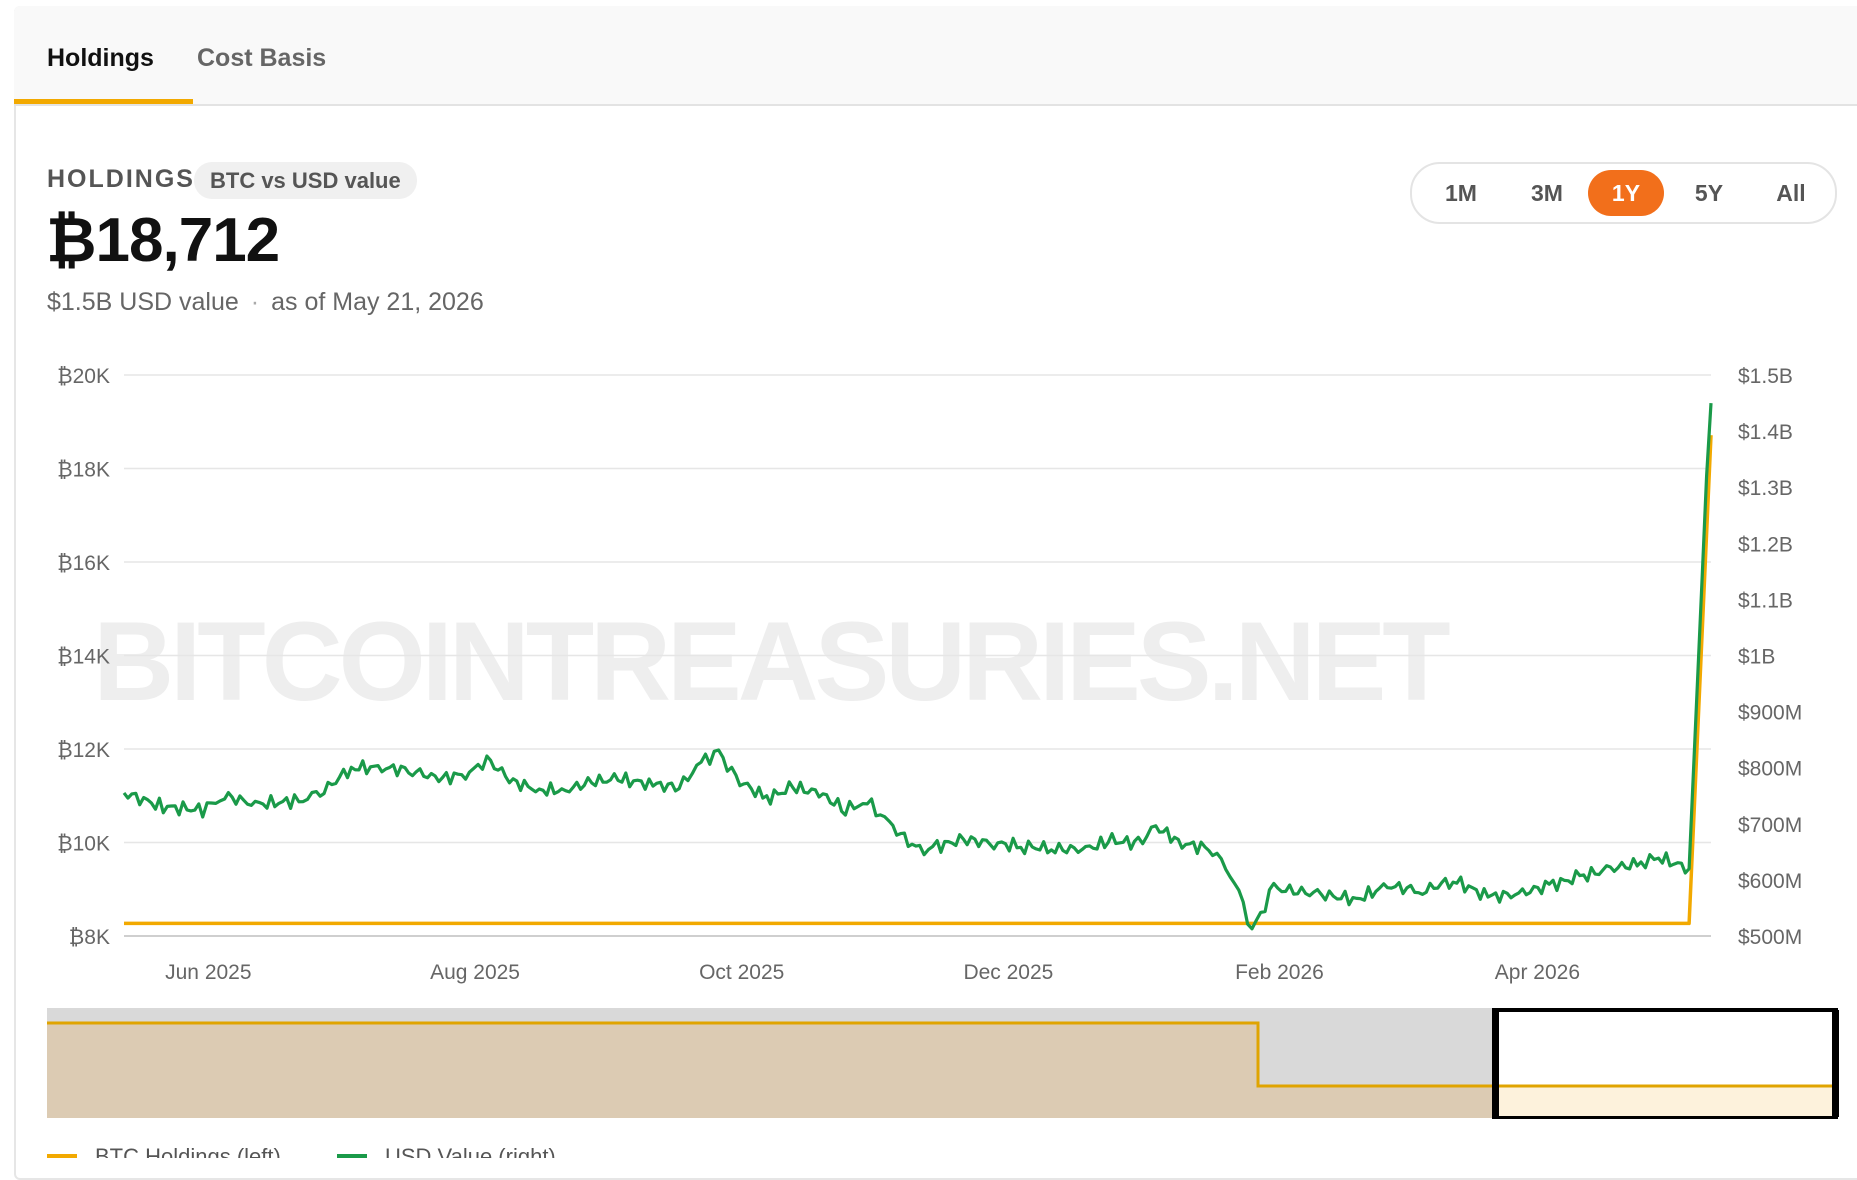 This screenshot has height=1180, width=1857. I want to click on y-right-tick-label: $1.2B, so click(1765, 544).